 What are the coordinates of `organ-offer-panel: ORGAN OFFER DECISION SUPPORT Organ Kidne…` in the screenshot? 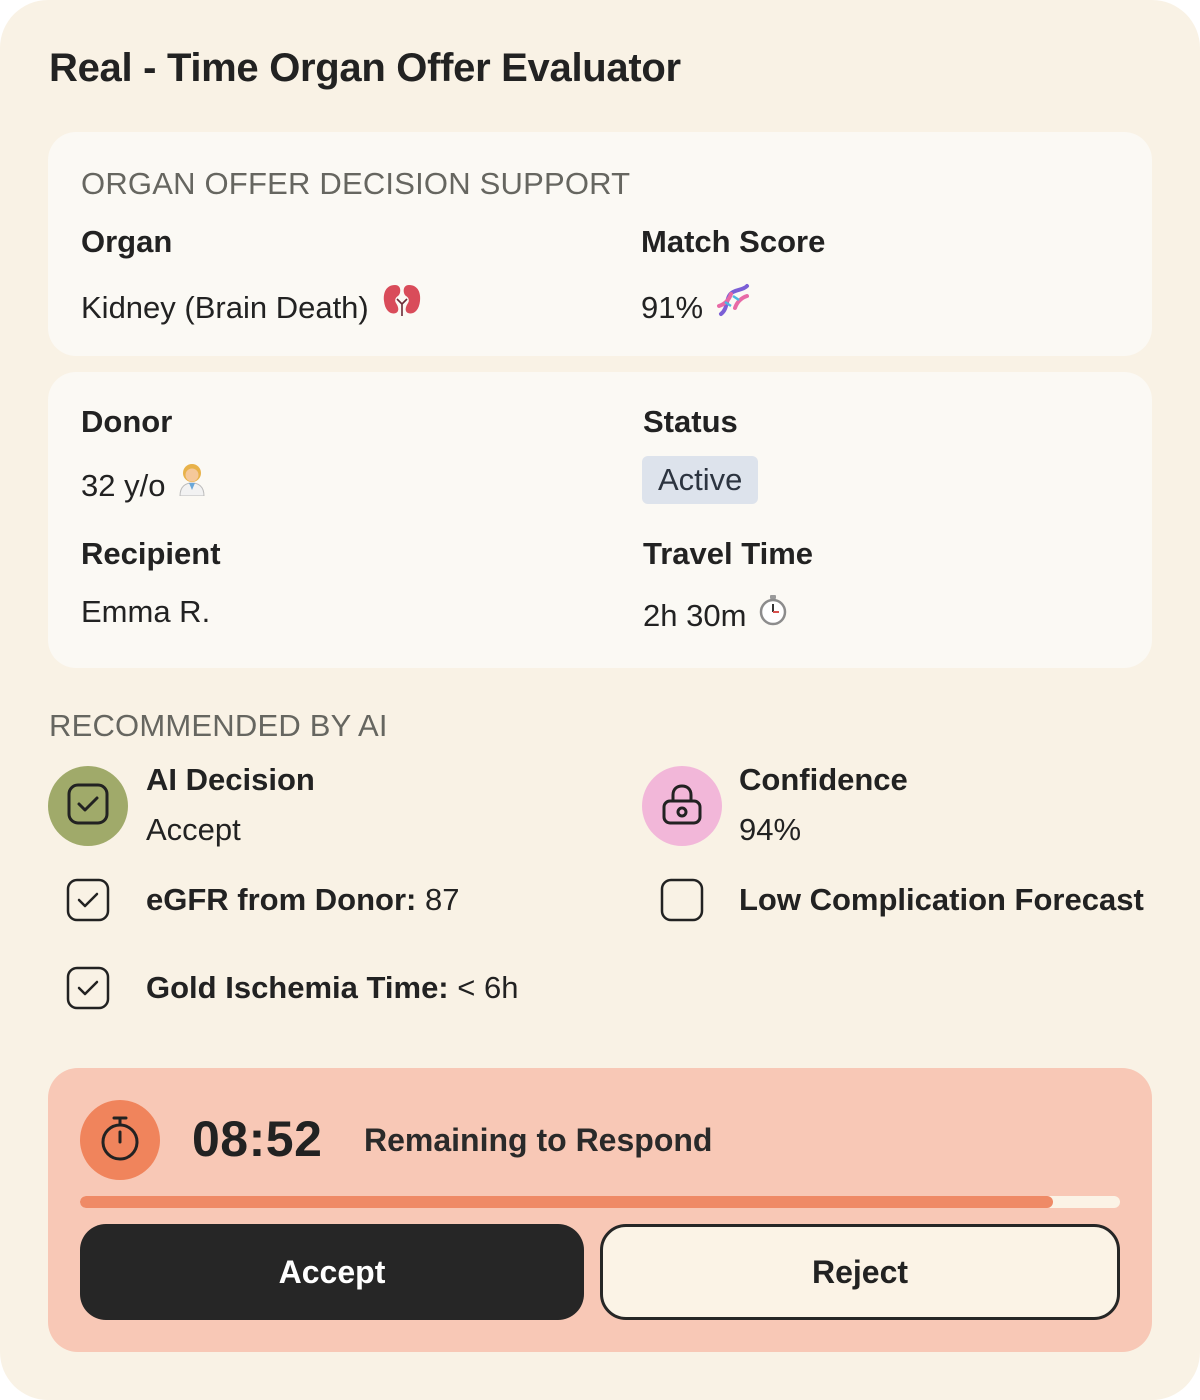 It's located at (600, 244).